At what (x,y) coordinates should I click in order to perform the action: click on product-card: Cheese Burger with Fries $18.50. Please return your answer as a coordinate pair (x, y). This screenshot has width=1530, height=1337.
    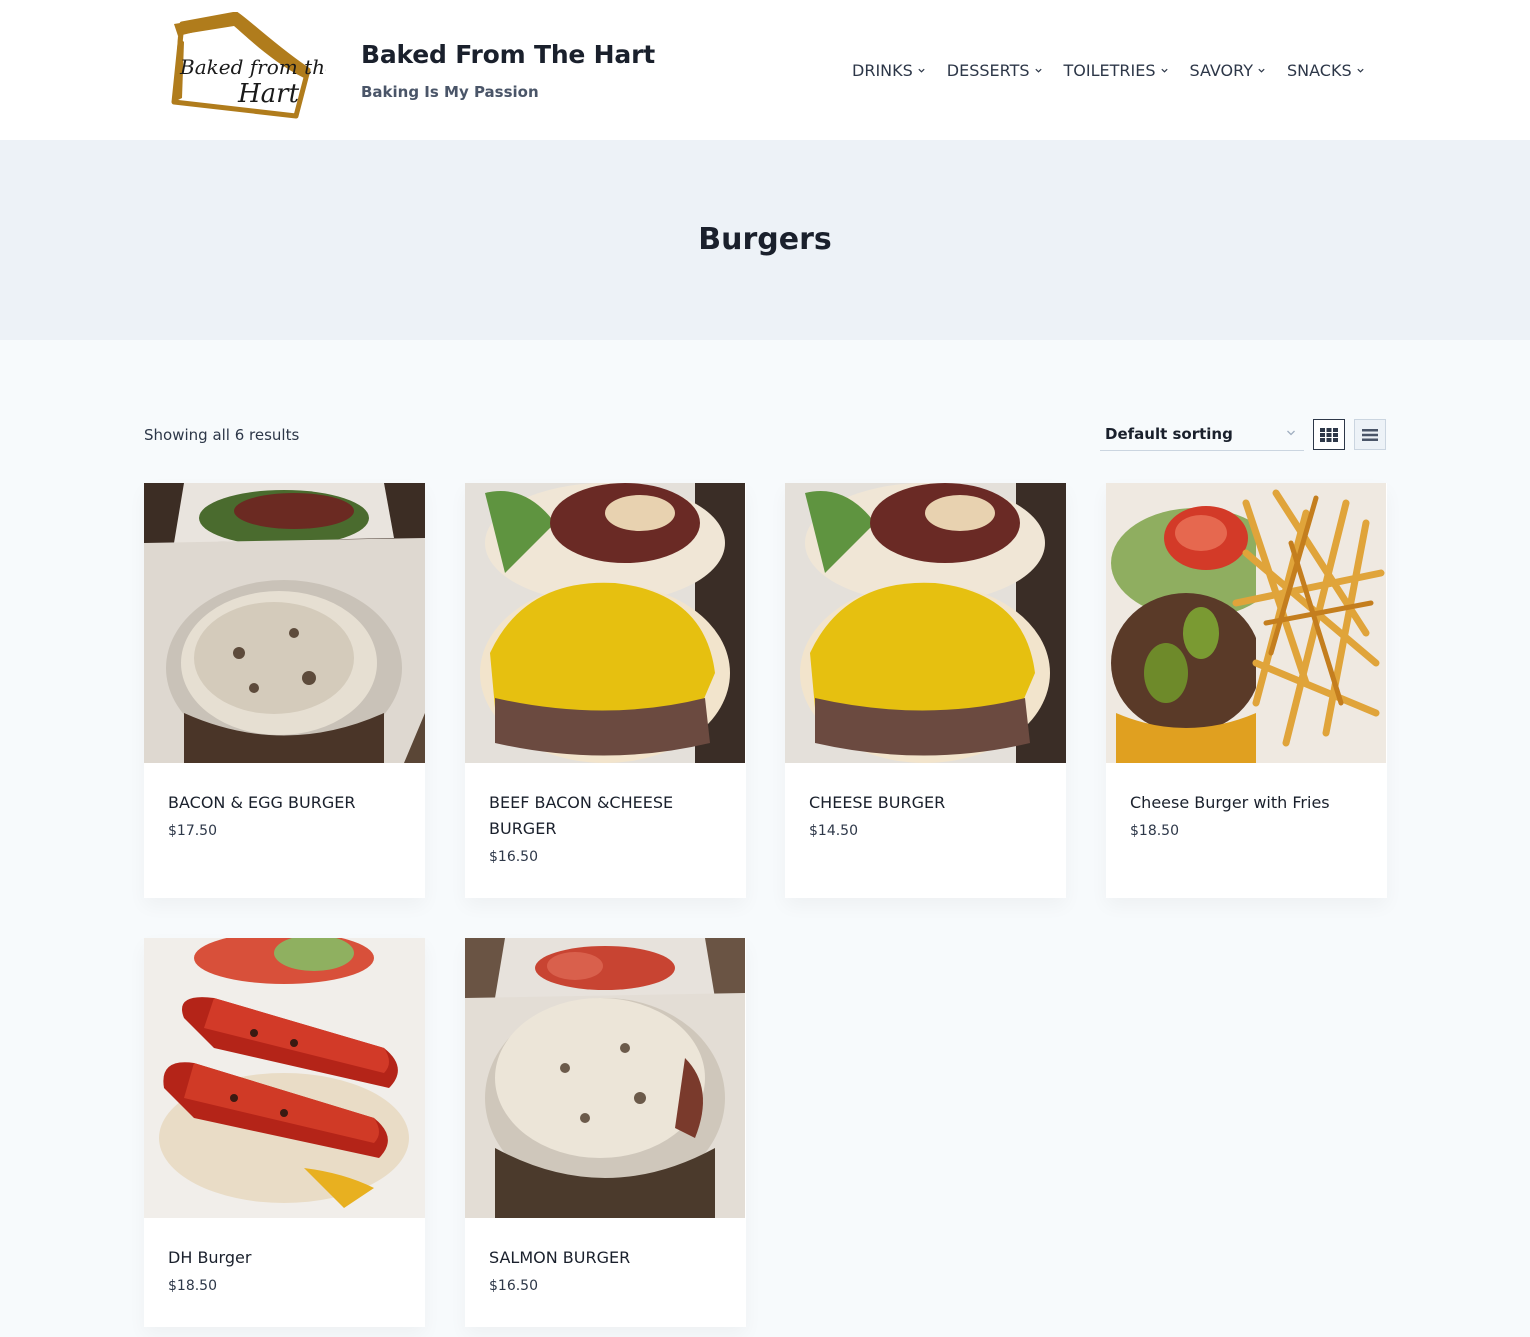
    Looking at the image, I should click on (1246, 690).